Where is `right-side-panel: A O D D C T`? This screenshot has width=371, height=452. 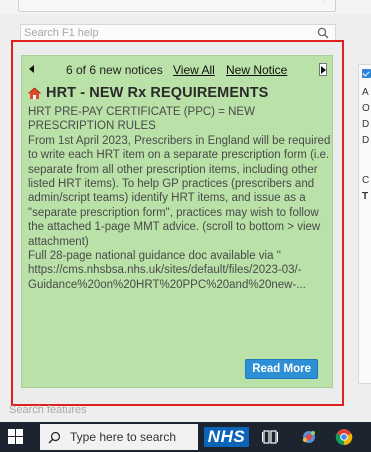
right-side-panel: A O D D C T is located at coordinates (364, 224).